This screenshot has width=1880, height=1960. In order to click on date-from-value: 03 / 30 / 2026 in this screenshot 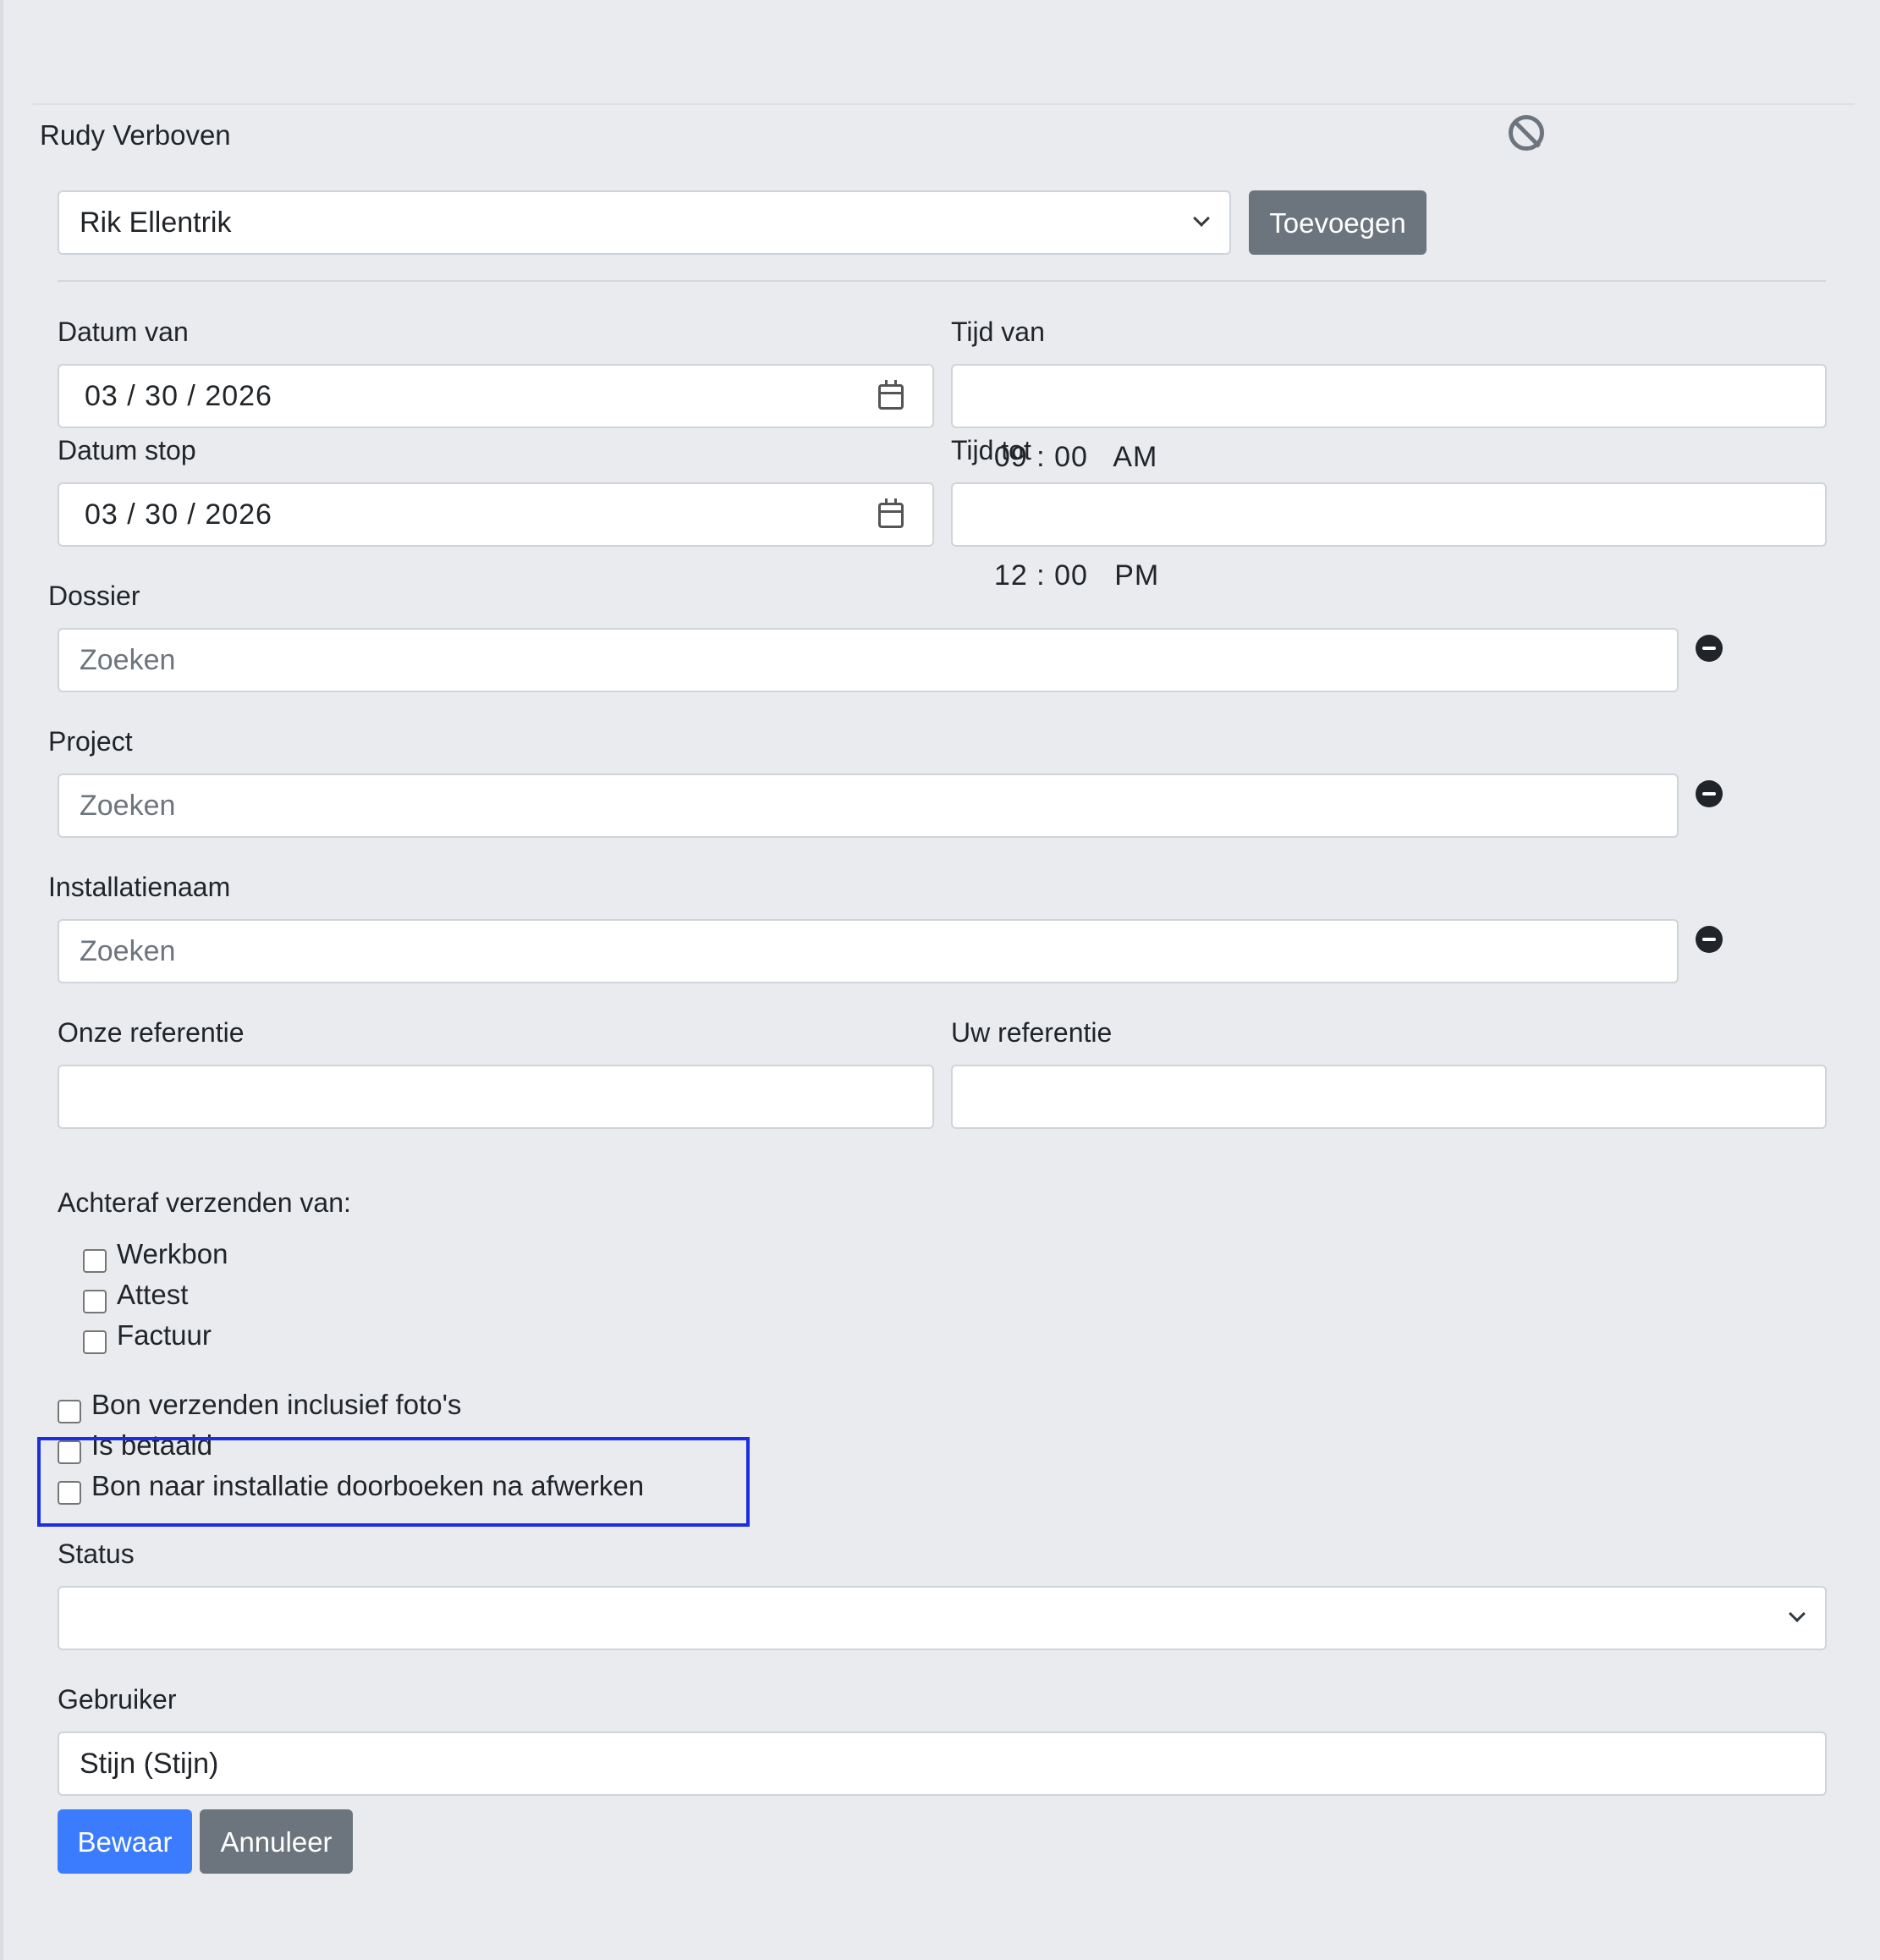, I will do `click(178, 396)`.